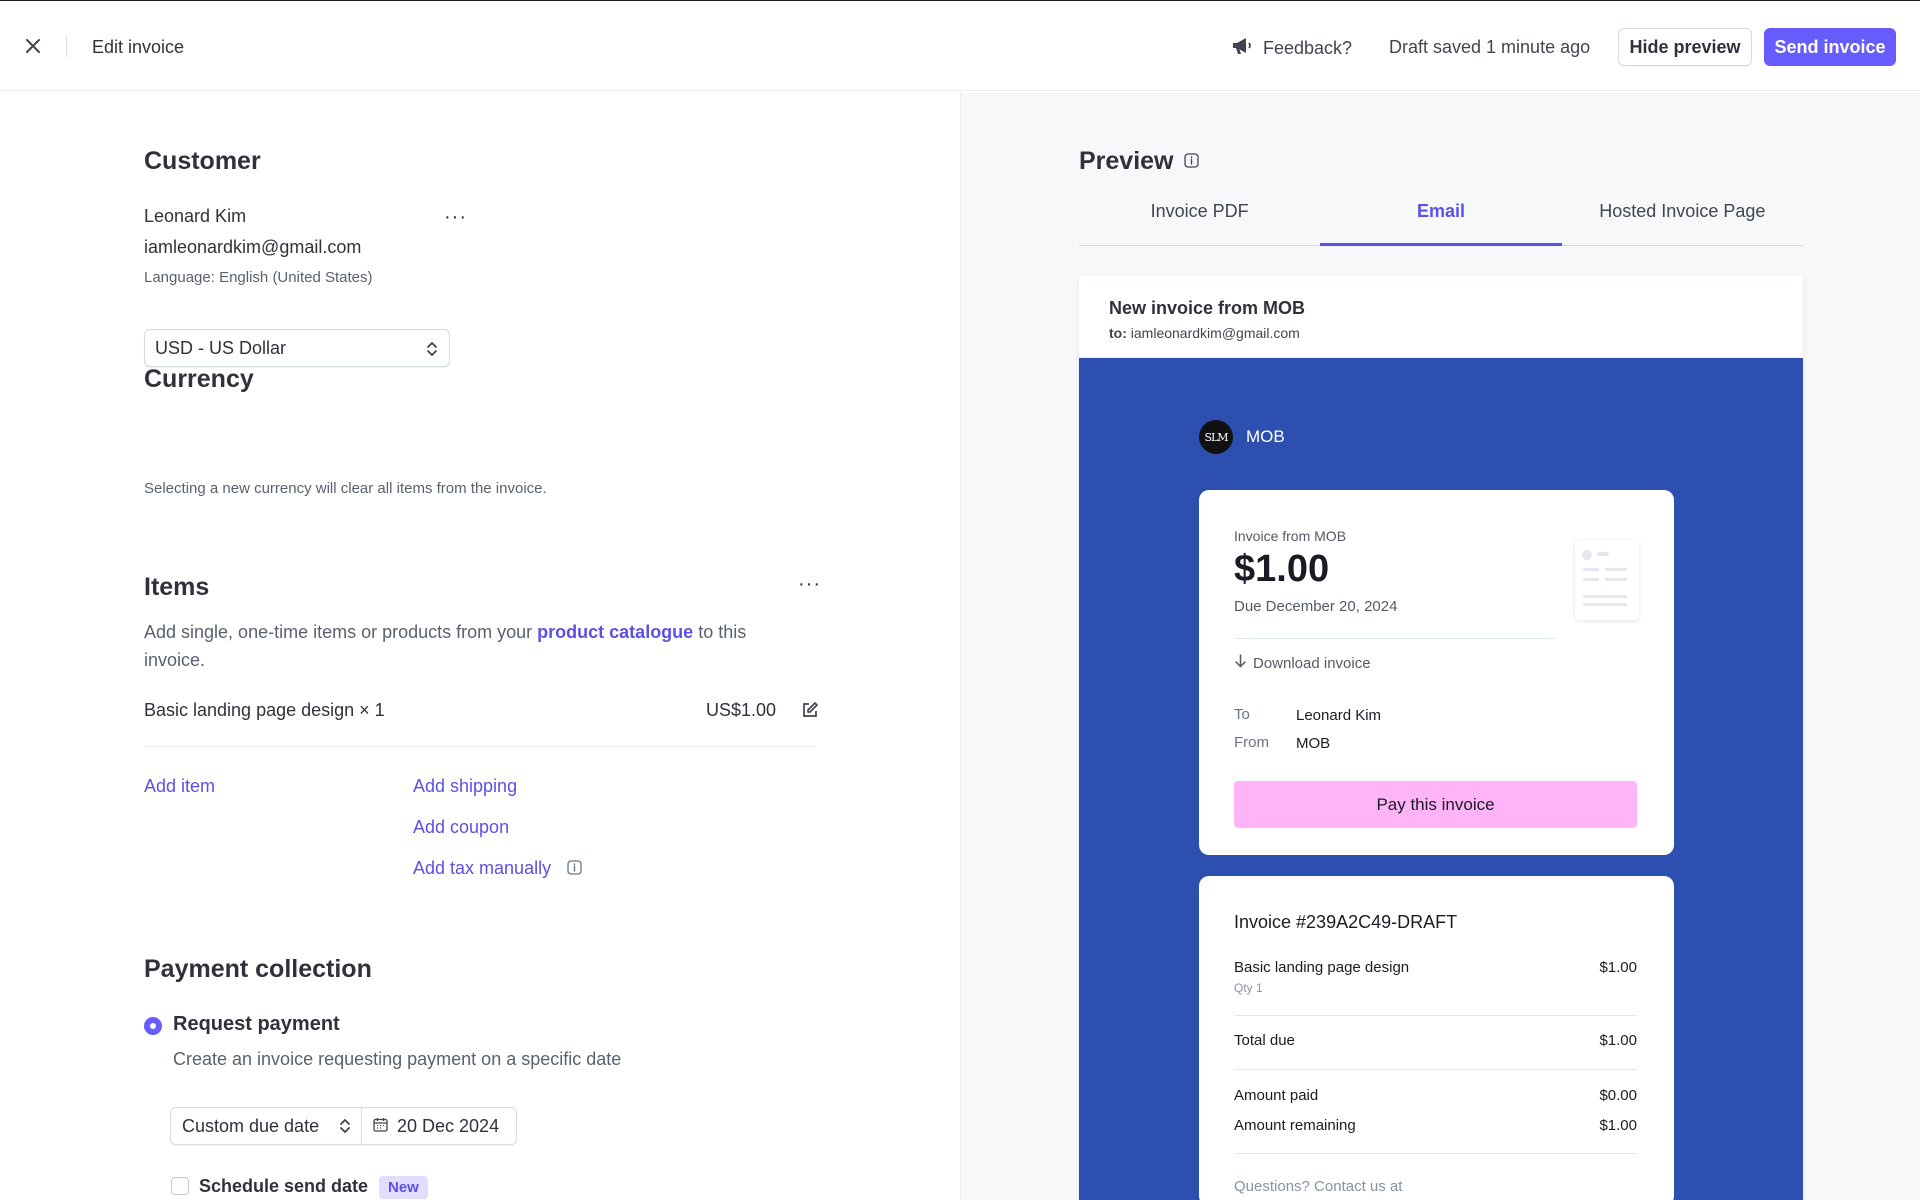  I want to click on amount-paid-row: Amount paid $0.00, so click(1435, 1095).